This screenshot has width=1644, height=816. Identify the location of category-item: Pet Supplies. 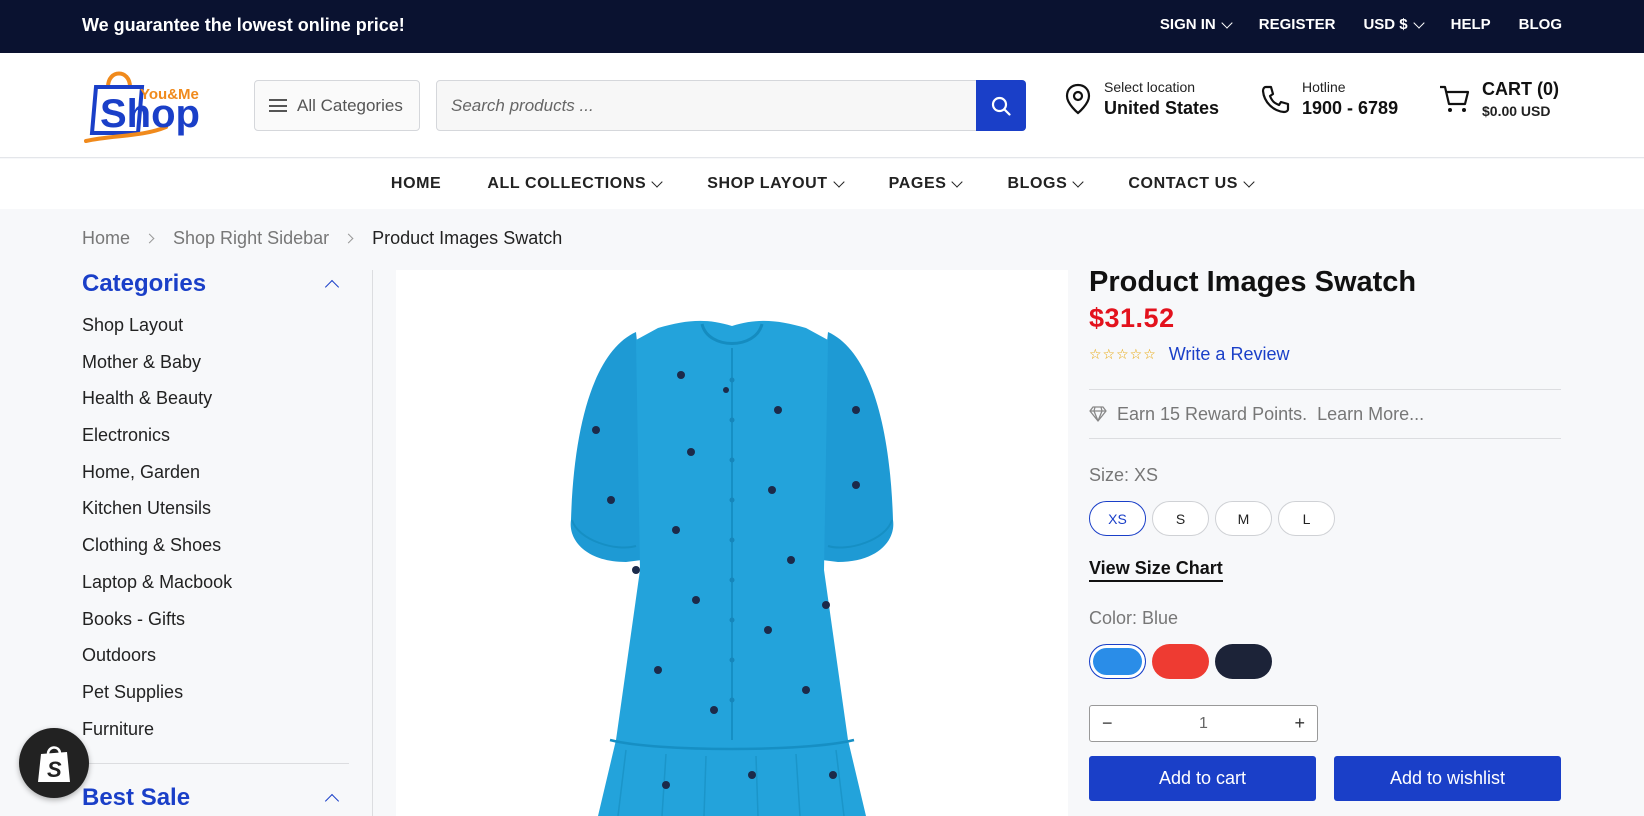
(215, 700).